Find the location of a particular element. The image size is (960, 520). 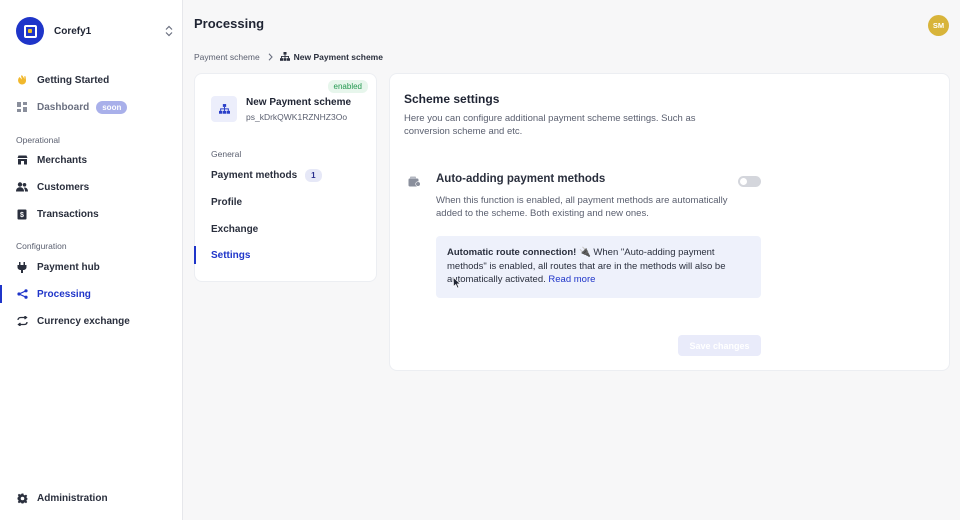

breadcrumb-payment-scheme: Payment scheme is located at coordinates (227, 57).